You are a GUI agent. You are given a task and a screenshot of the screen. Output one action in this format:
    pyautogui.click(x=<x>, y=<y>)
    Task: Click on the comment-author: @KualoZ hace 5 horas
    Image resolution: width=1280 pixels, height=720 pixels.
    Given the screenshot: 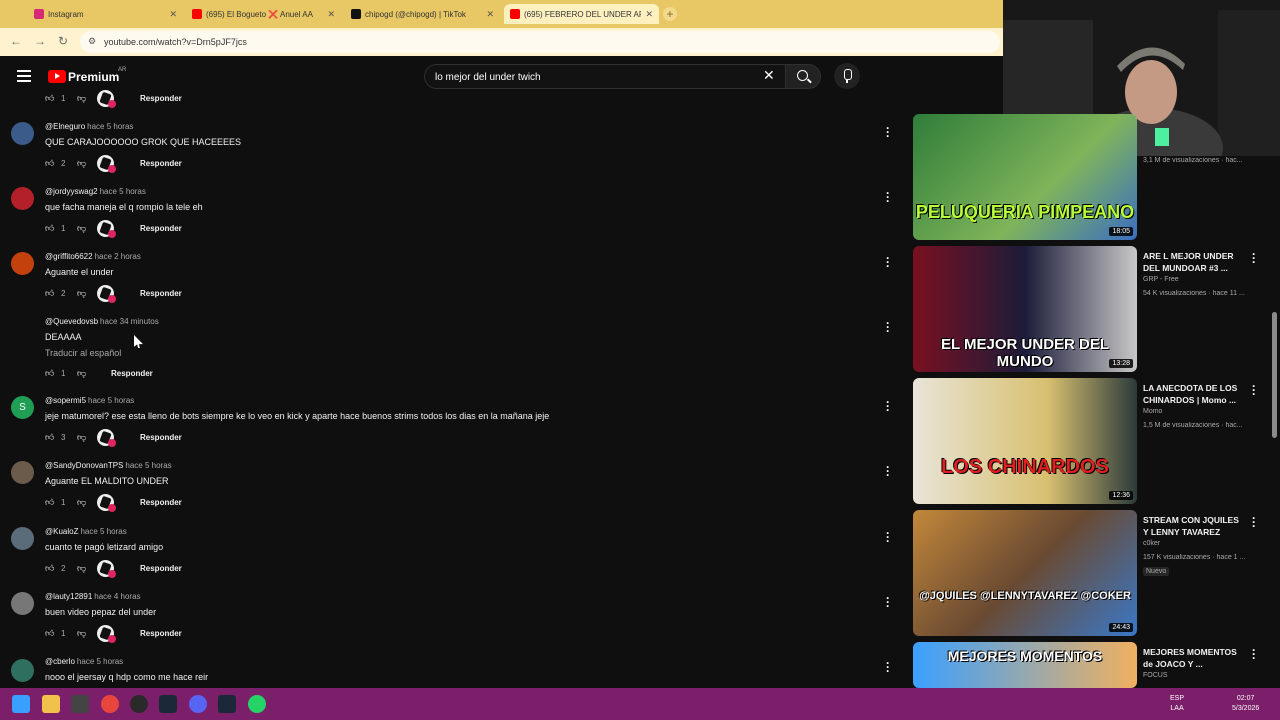 What is the action you would take?
    pyautogui.click(x=86, y=531)
    